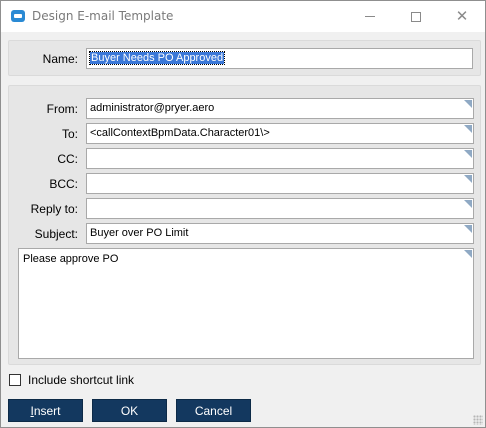  Describe the element at coordinates (280, 133) in the screenshot. I see `to-field: <callContextBpmData.Character01\>` at that location.